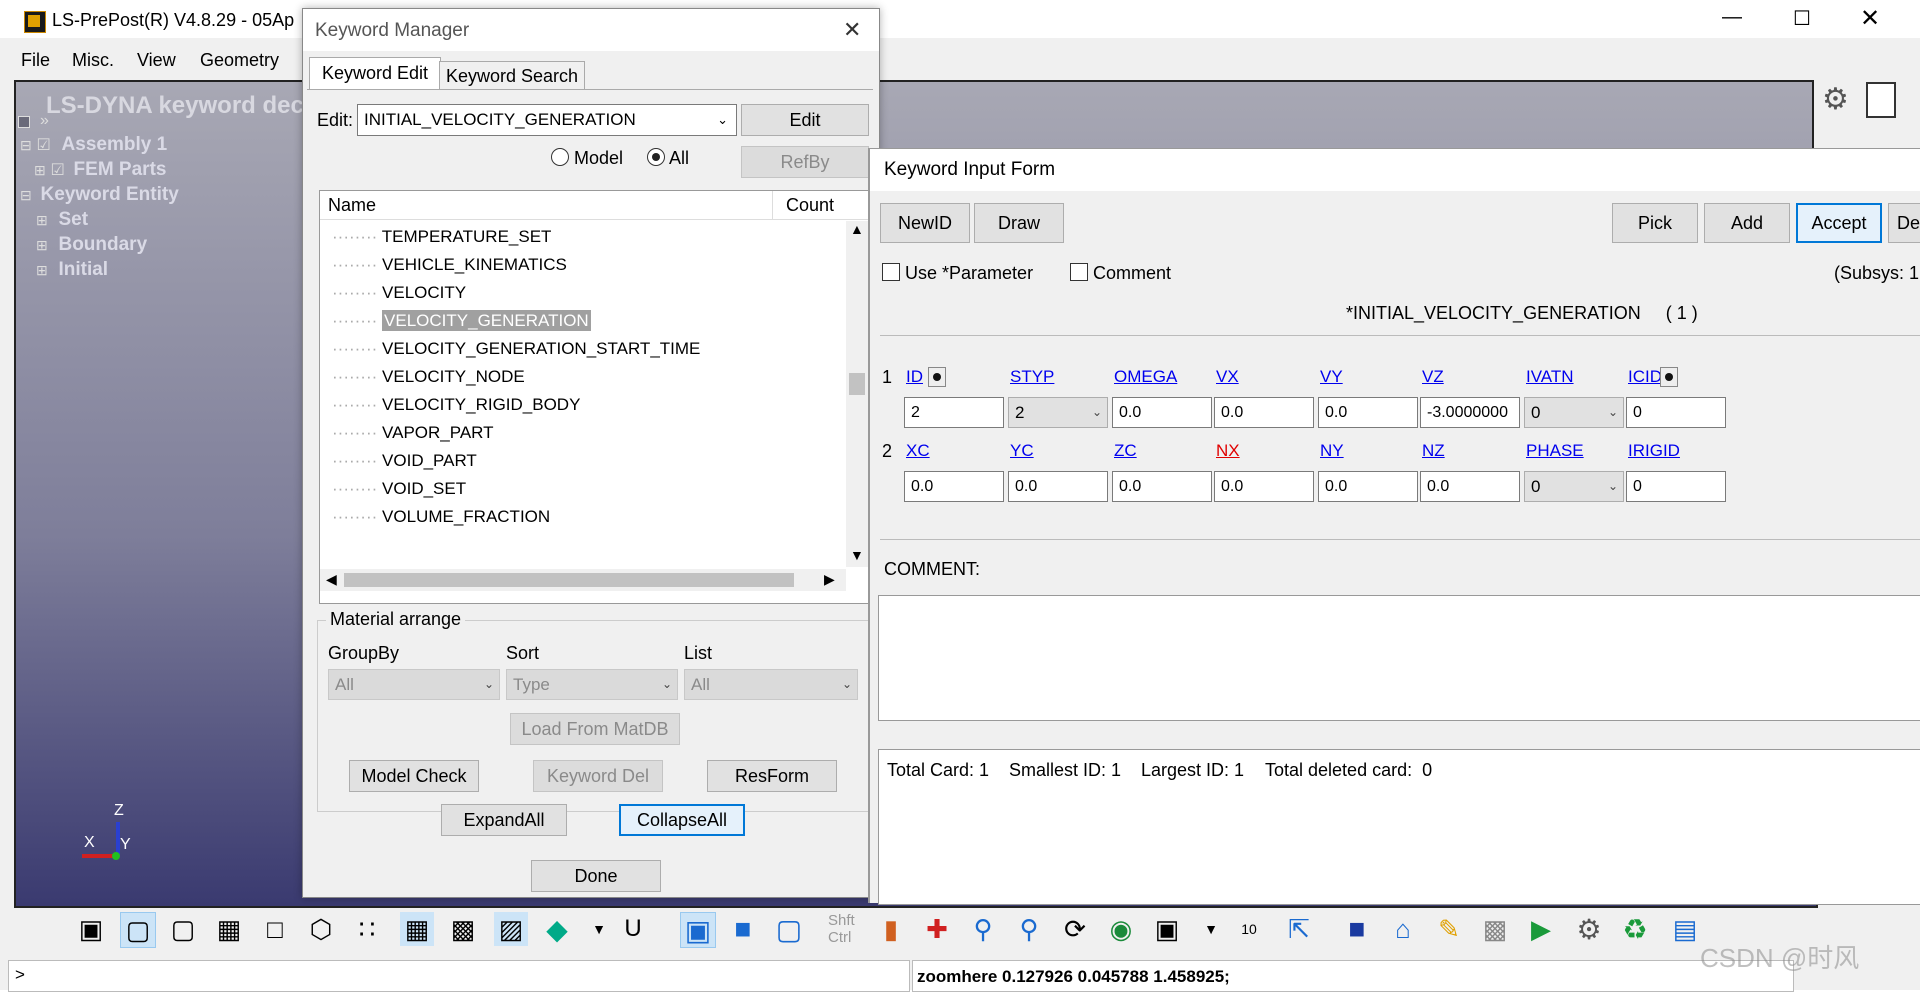  Describe the element at coordinates (1332, 451) in the screenshot. I see `field-label-ny: NY` at that location.